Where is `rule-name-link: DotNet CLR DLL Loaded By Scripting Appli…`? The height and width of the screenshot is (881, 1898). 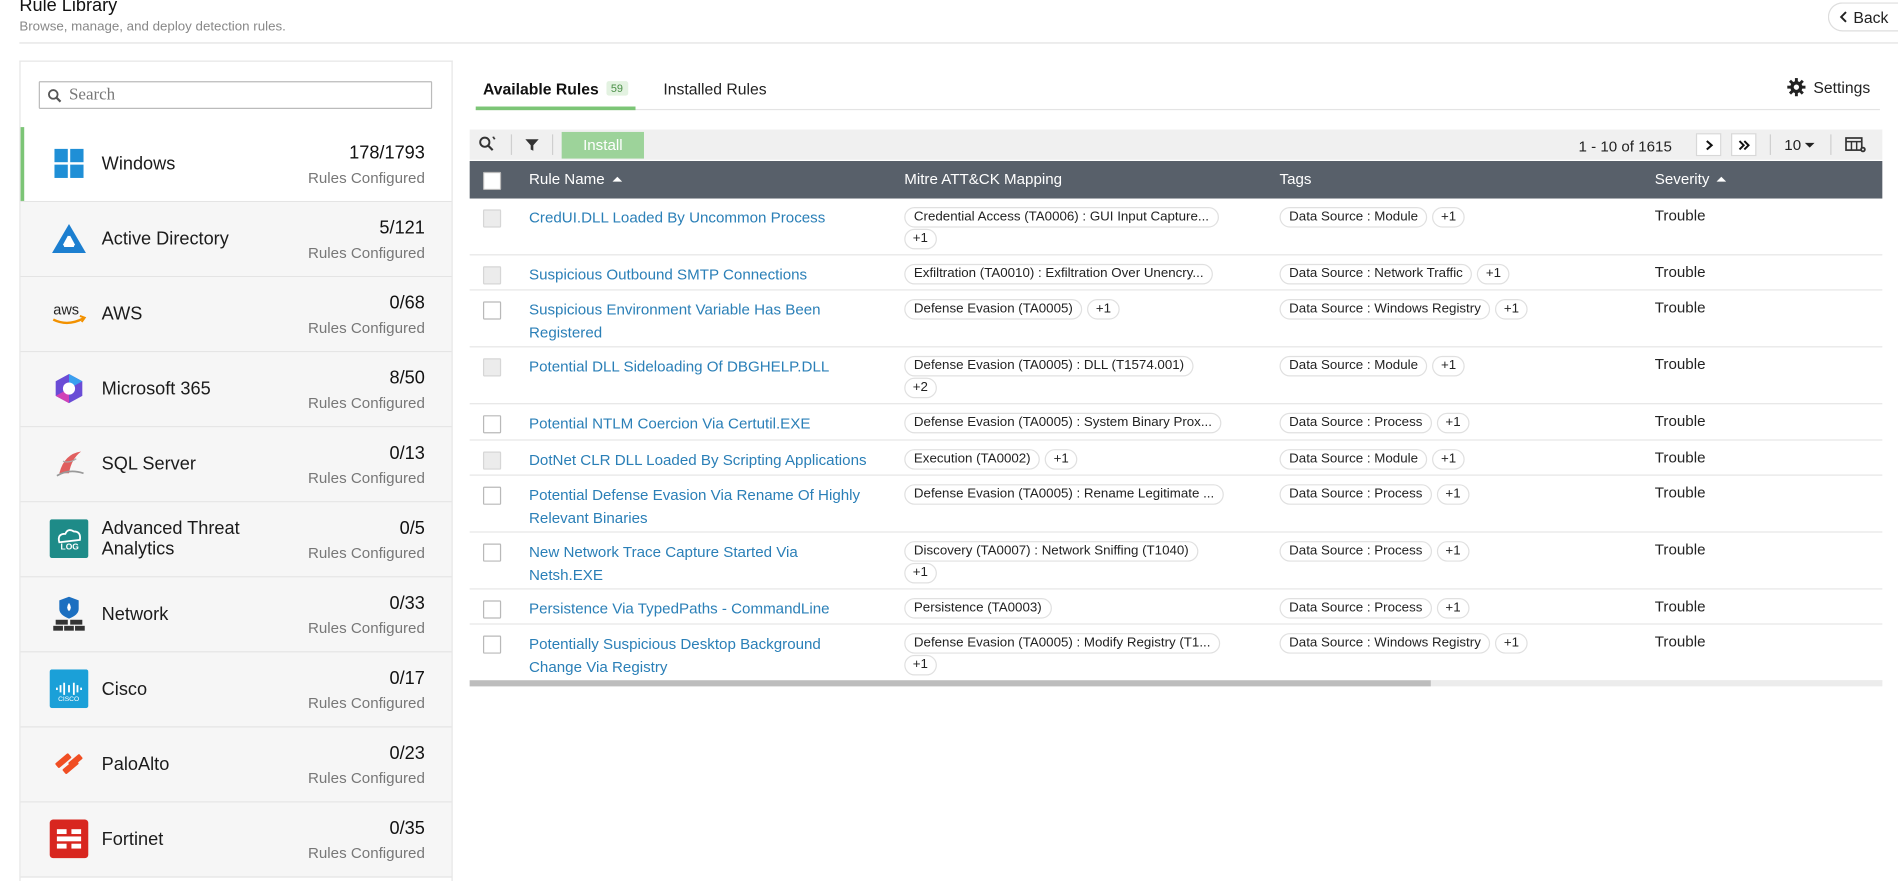 rule-name-link: DotNet CLR DLL Loaded By Scripting Appli… is located at coordinates (704, 460).